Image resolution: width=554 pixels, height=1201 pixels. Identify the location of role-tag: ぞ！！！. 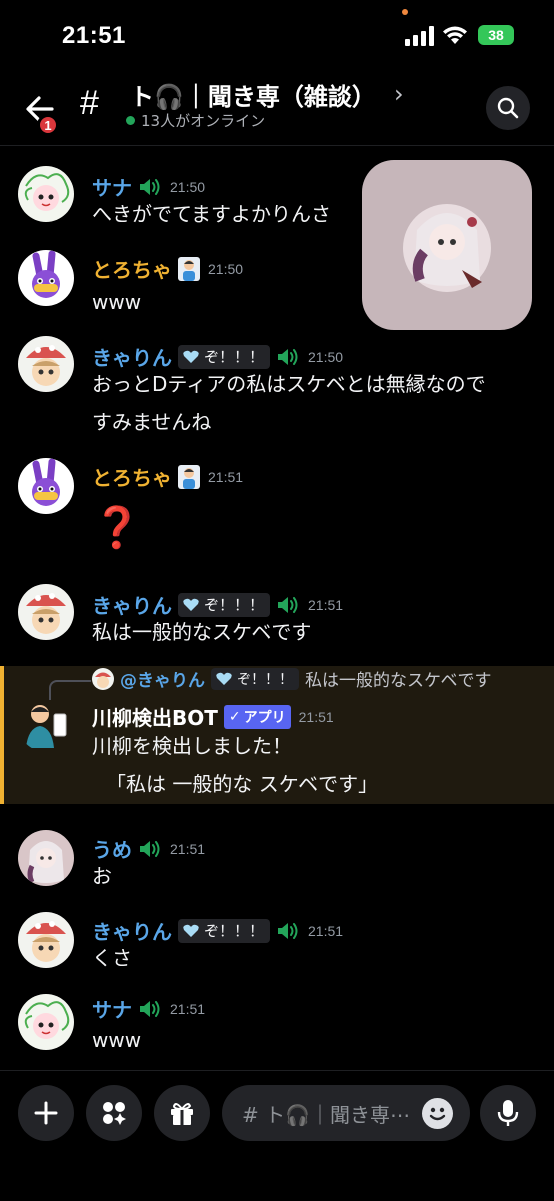
(224, 930).